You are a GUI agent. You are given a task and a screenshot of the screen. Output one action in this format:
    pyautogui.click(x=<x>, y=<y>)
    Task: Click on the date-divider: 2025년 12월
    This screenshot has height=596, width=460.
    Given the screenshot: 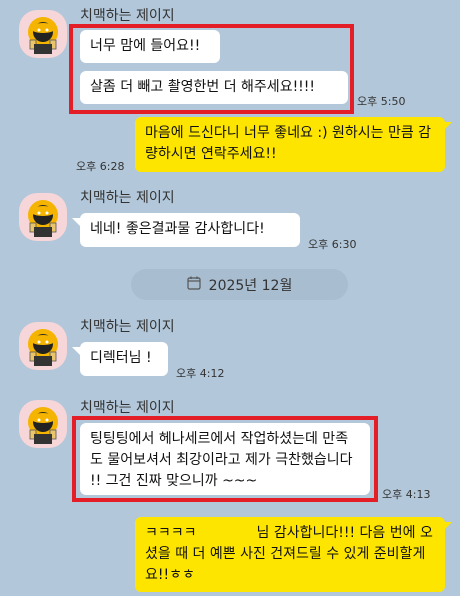 What is the action you would take?
    pyautogui.click(x=239, y=284)
    